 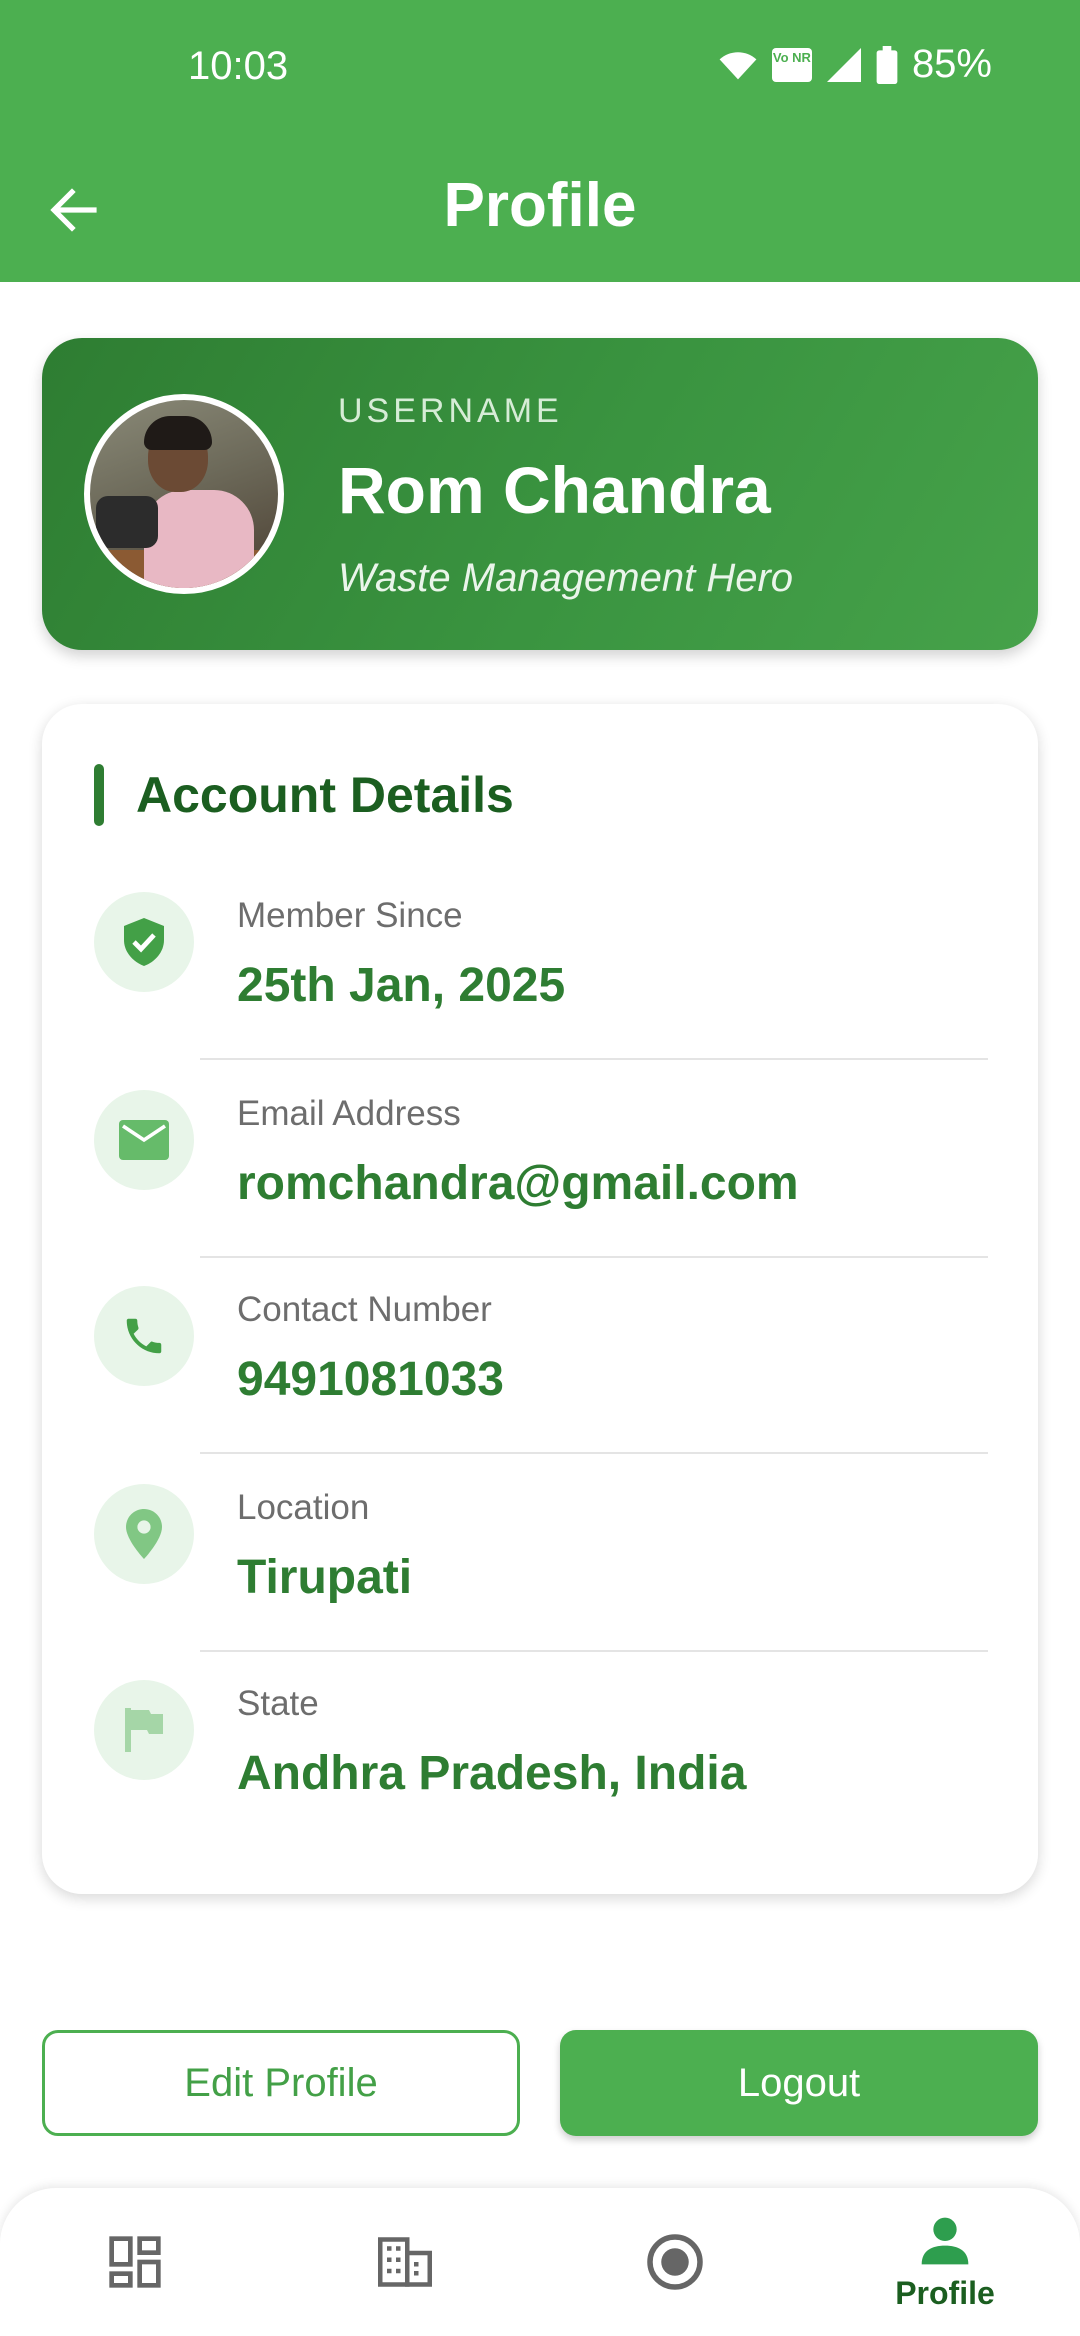 I want to click on detail-row-location: Location Tirupati, so click(x=540, y=1582).